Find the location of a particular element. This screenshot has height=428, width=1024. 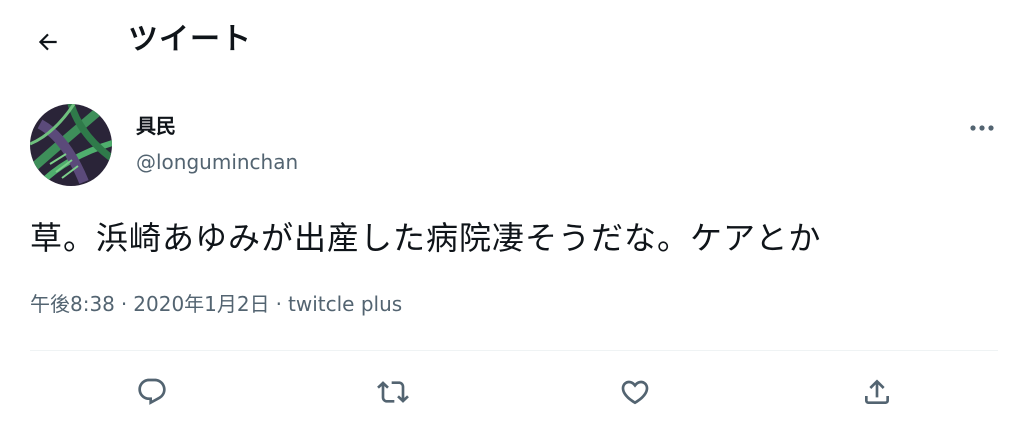

like-button is located at coordinates (635, 392).